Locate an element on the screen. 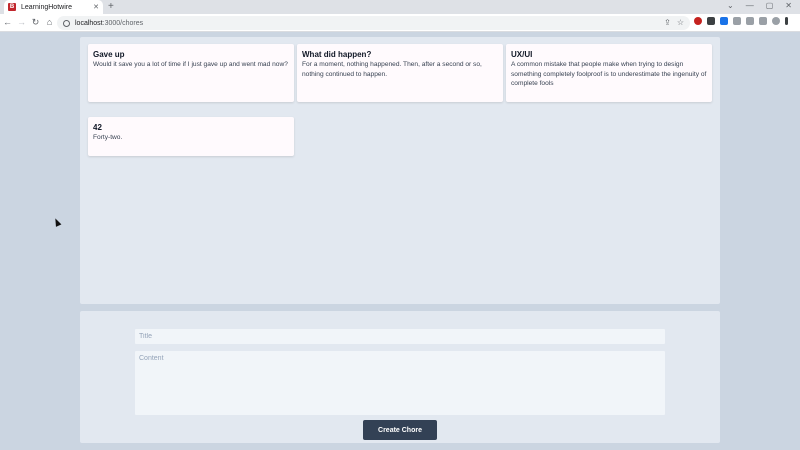 The image size is (800, 450). chore-title: UX/UI is located at coordinates (522, 54).